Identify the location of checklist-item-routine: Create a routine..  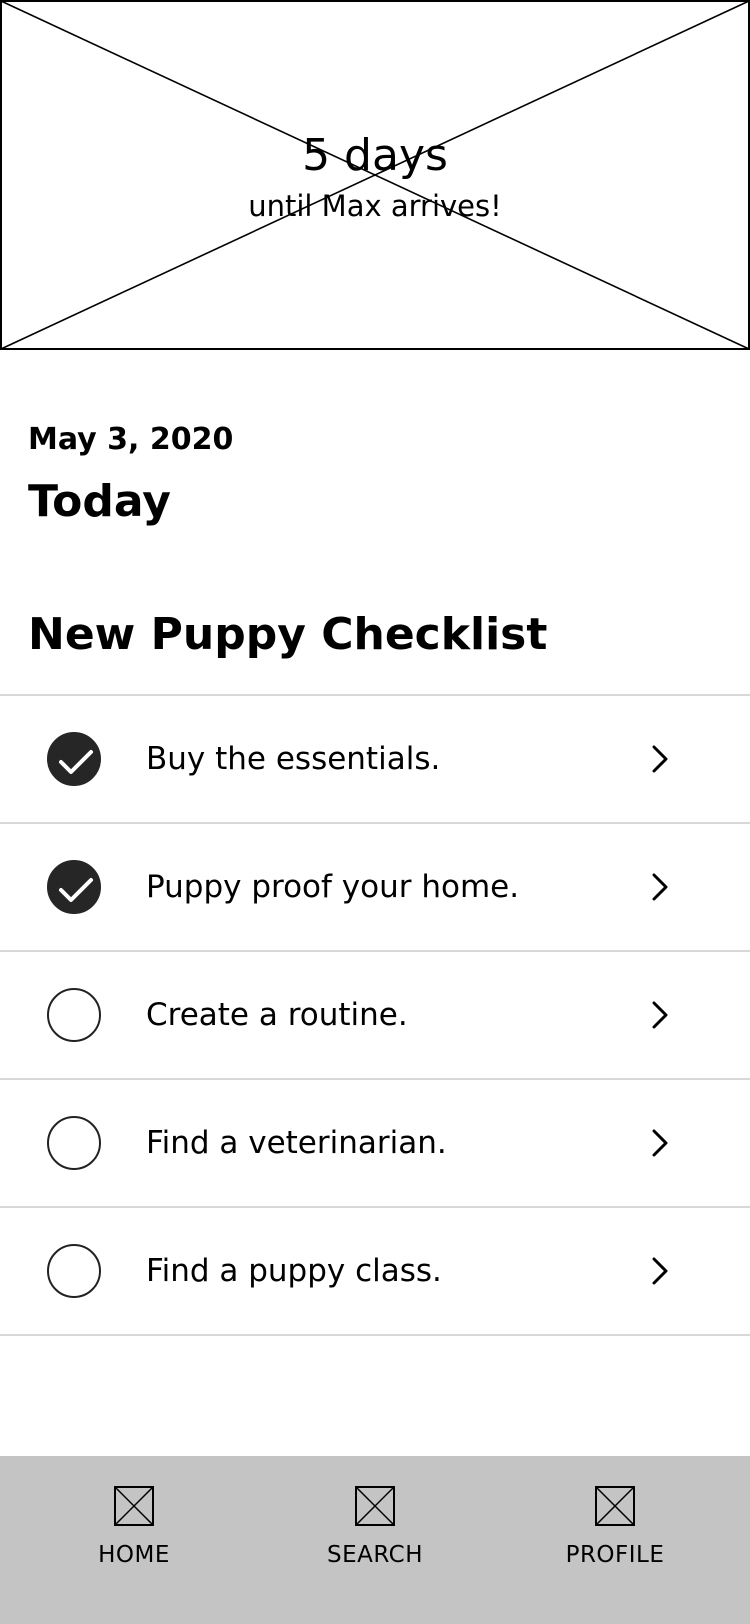
(375, 1016).